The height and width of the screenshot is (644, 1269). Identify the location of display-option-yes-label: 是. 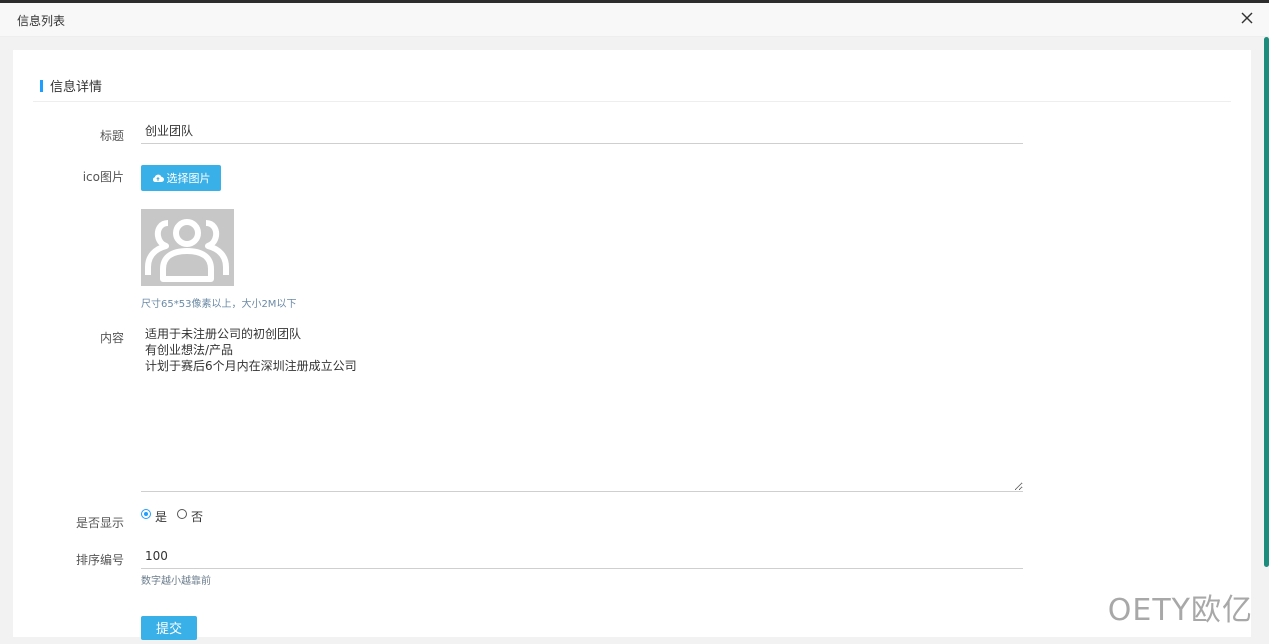
(161, 516).